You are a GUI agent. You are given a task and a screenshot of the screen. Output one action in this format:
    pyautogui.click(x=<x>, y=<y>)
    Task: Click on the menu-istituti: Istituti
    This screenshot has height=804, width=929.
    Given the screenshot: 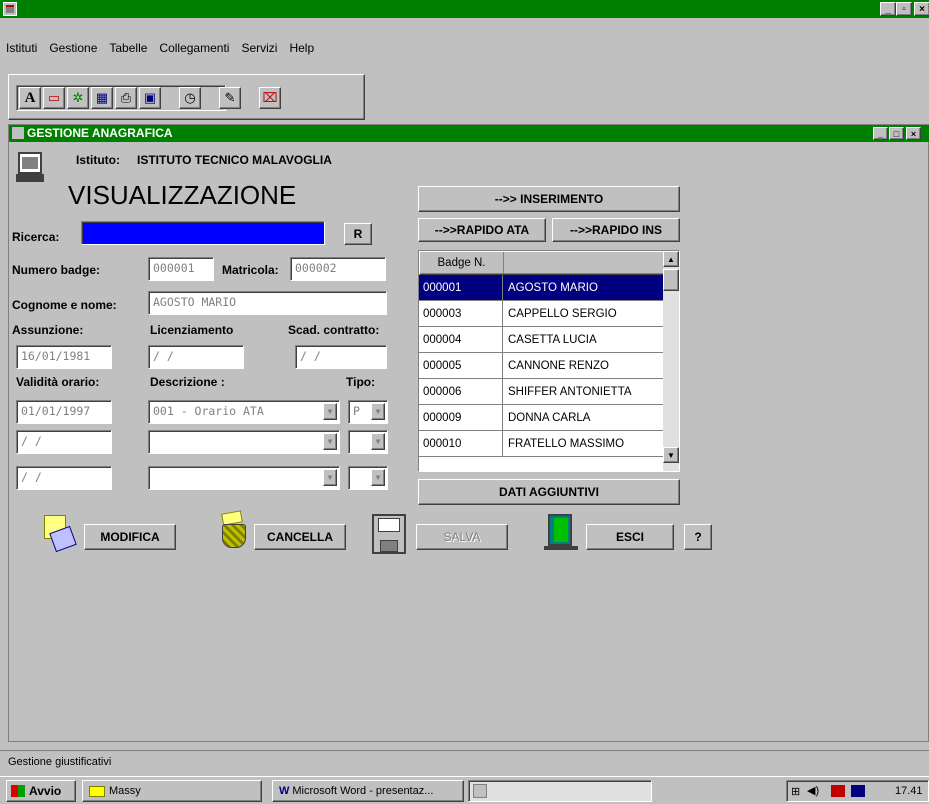 What is the action you would take?
    pyautogui.click(x=21, y=48)
    